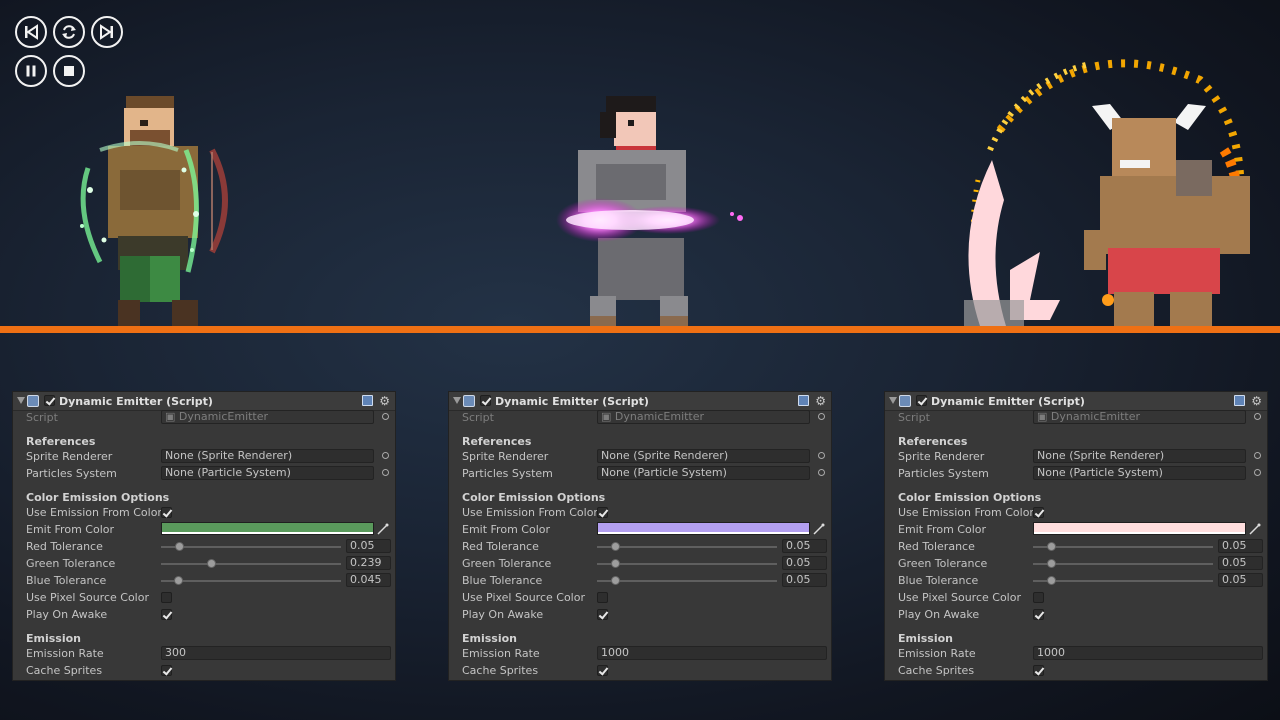 The image size is (1280, 720). Describe the element at coordinates (530, 512) in the screenshot. I see `use-emission-label: Use Emission From Color` at that location.